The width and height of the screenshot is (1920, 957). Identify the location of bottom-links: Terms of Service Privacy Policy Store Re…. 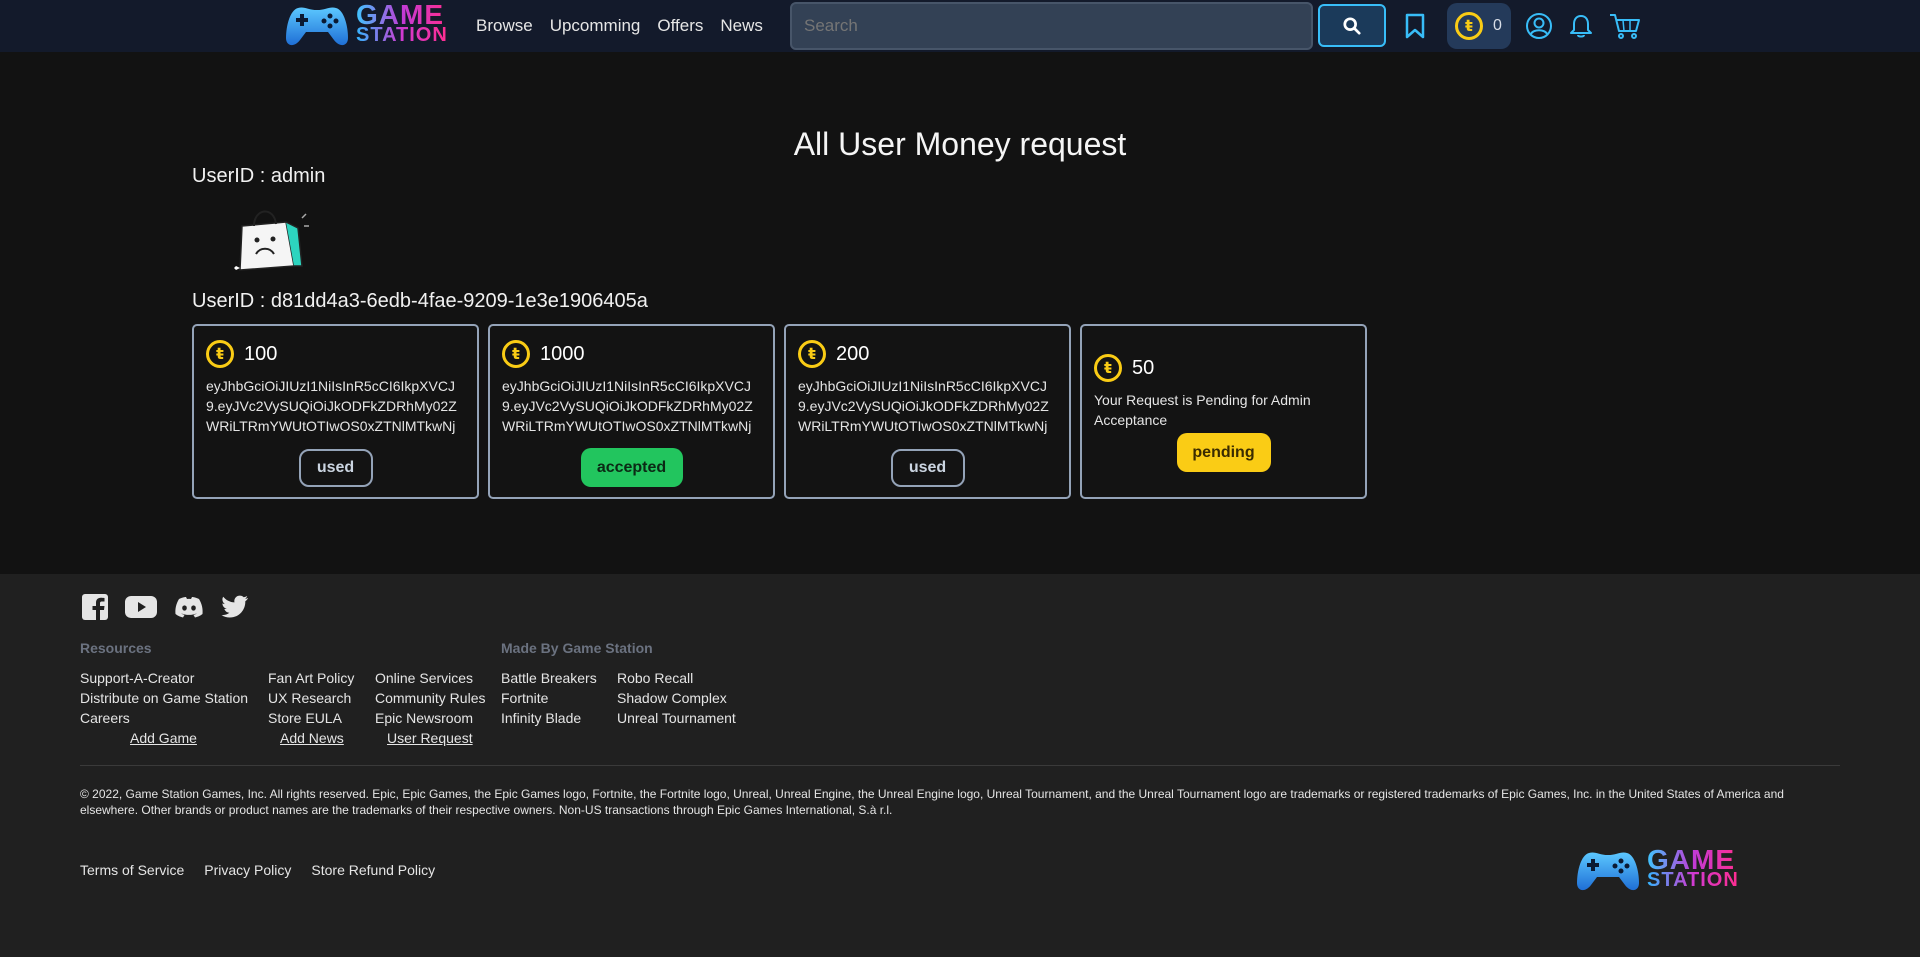
(257, 870).